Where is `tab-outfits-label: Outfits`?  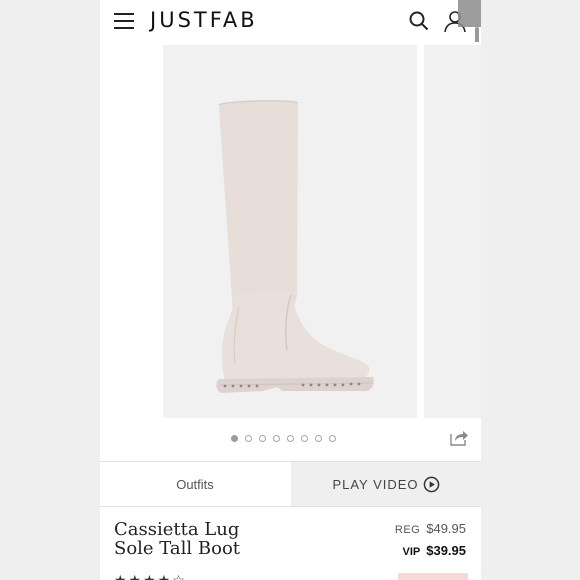 tab-outfits-label: Outfits is located at coordinates (195, 484).